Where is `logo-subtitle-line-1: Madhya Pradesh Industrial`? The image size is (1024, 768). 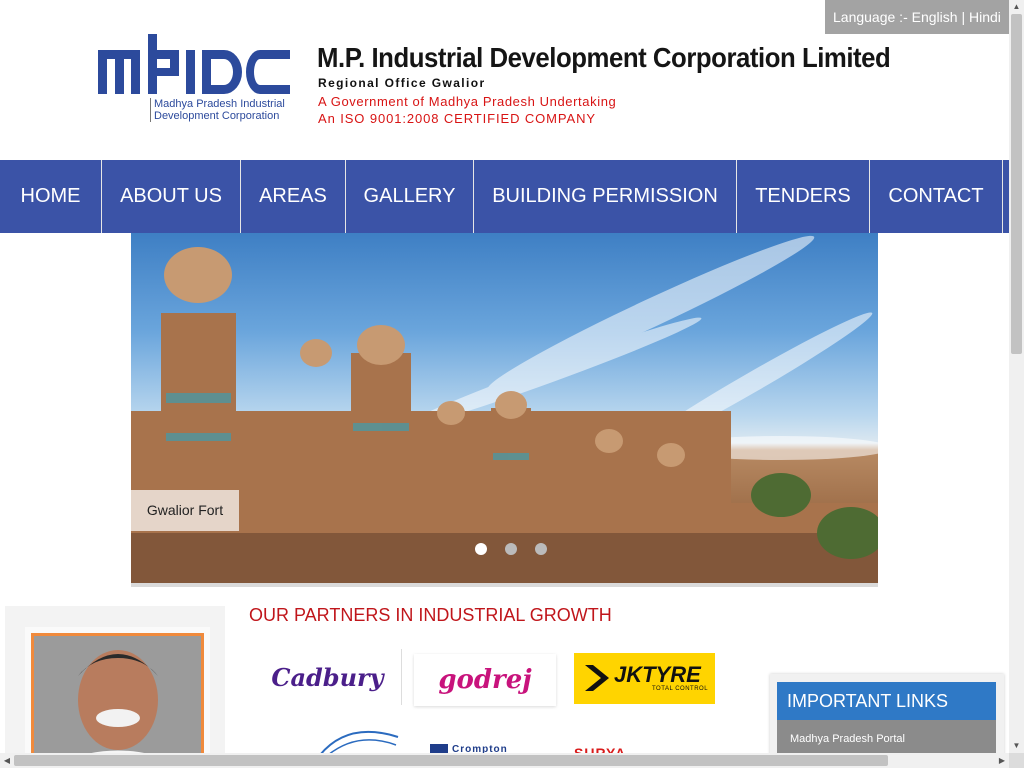 logo-subtitle-line-1: Madhya Pradesh Industrial is located at coordinates (219, 104).